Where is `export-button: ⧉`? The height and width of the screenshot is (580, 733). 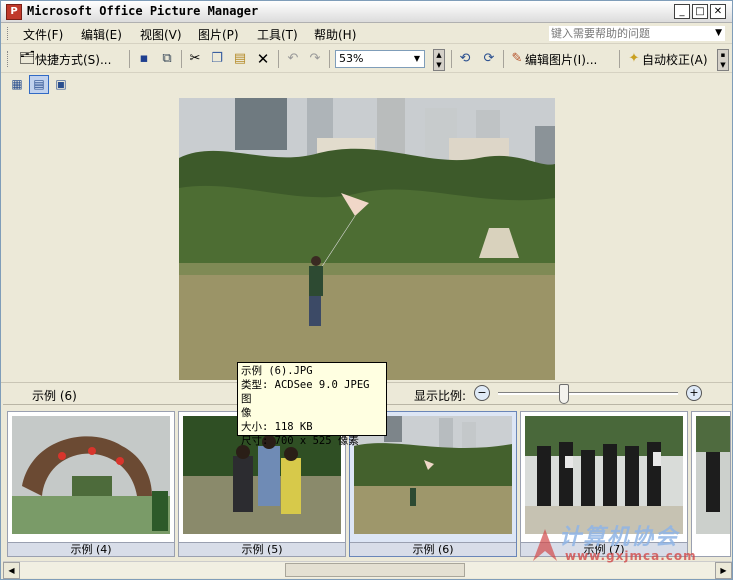
export-button: ⧉ is located at coordinates (167, 59).